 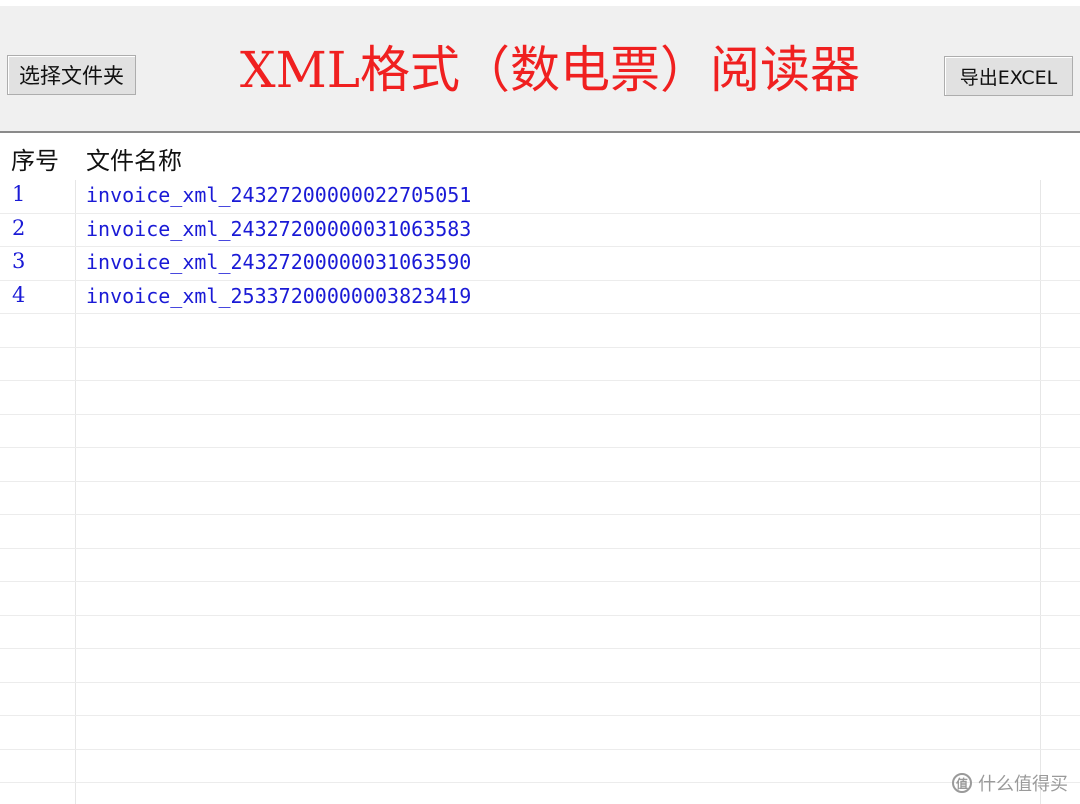 What do you see at coordinates (520, 297) in the screenshot?
I see `table-row: 4 invoice_xml_25337200000003823419` at bounding box center [520, 297].